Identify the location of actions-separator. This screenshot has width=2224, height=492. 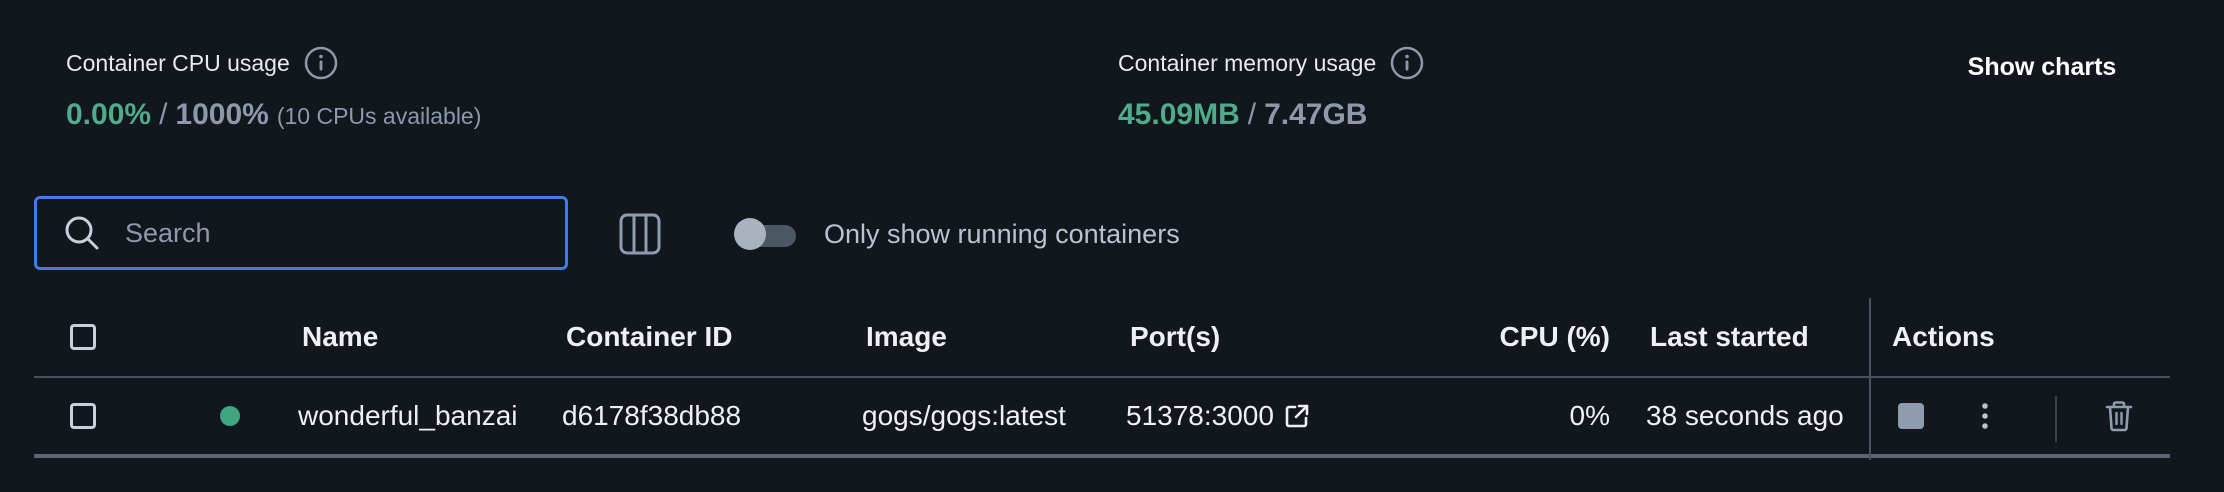
(2056, 419).